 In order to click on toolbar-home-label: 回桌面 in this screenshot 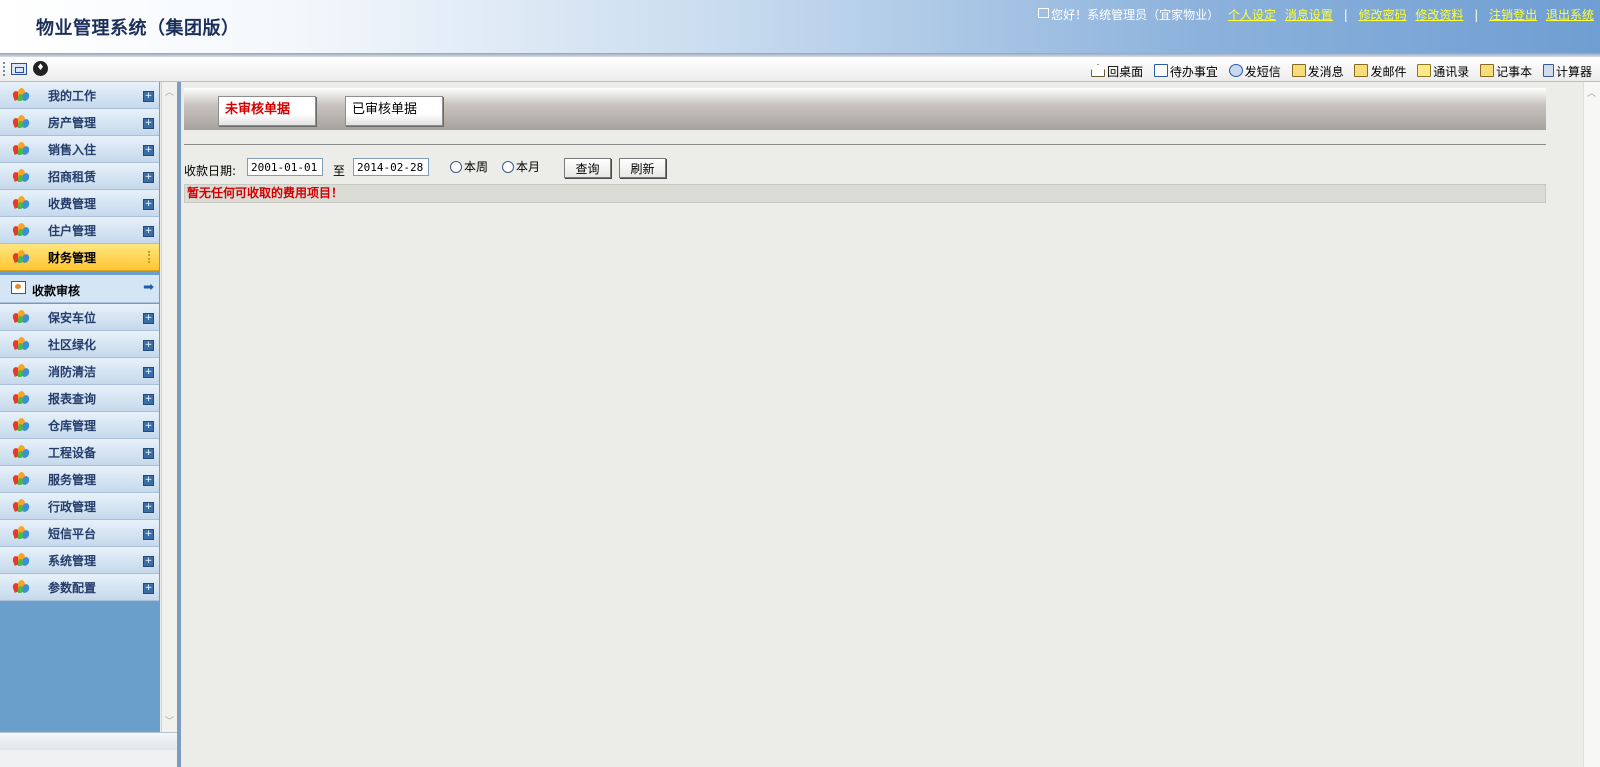, I will do `click(1125, 72)`.